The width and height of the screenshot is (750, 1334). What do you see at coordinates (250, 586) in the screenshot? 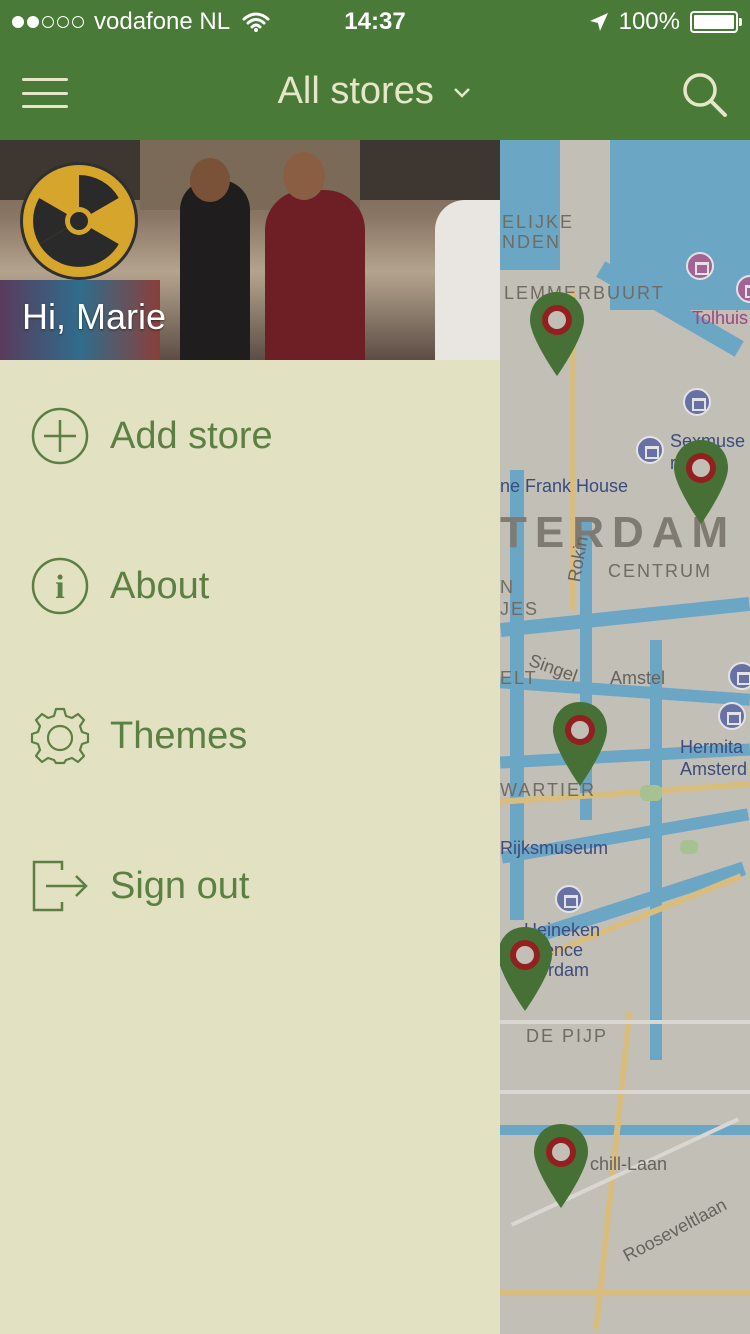
I see `menu-item-about: i About` at bounding box center [250, 586].